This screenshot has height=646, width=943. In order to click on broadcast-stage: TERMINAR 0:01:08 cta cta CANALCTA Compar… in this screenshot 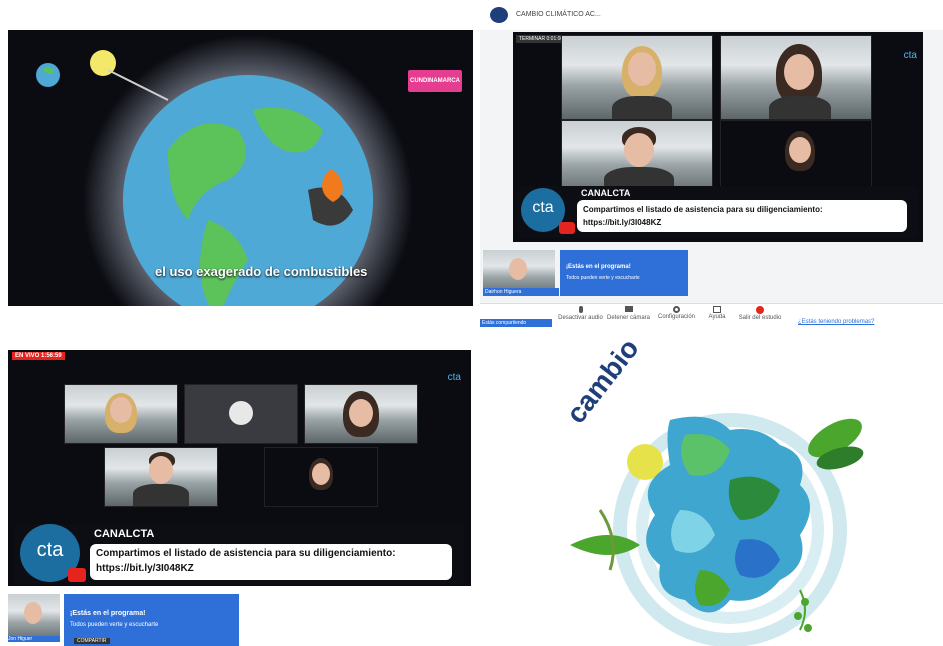, I will do `click(718, 137)`.